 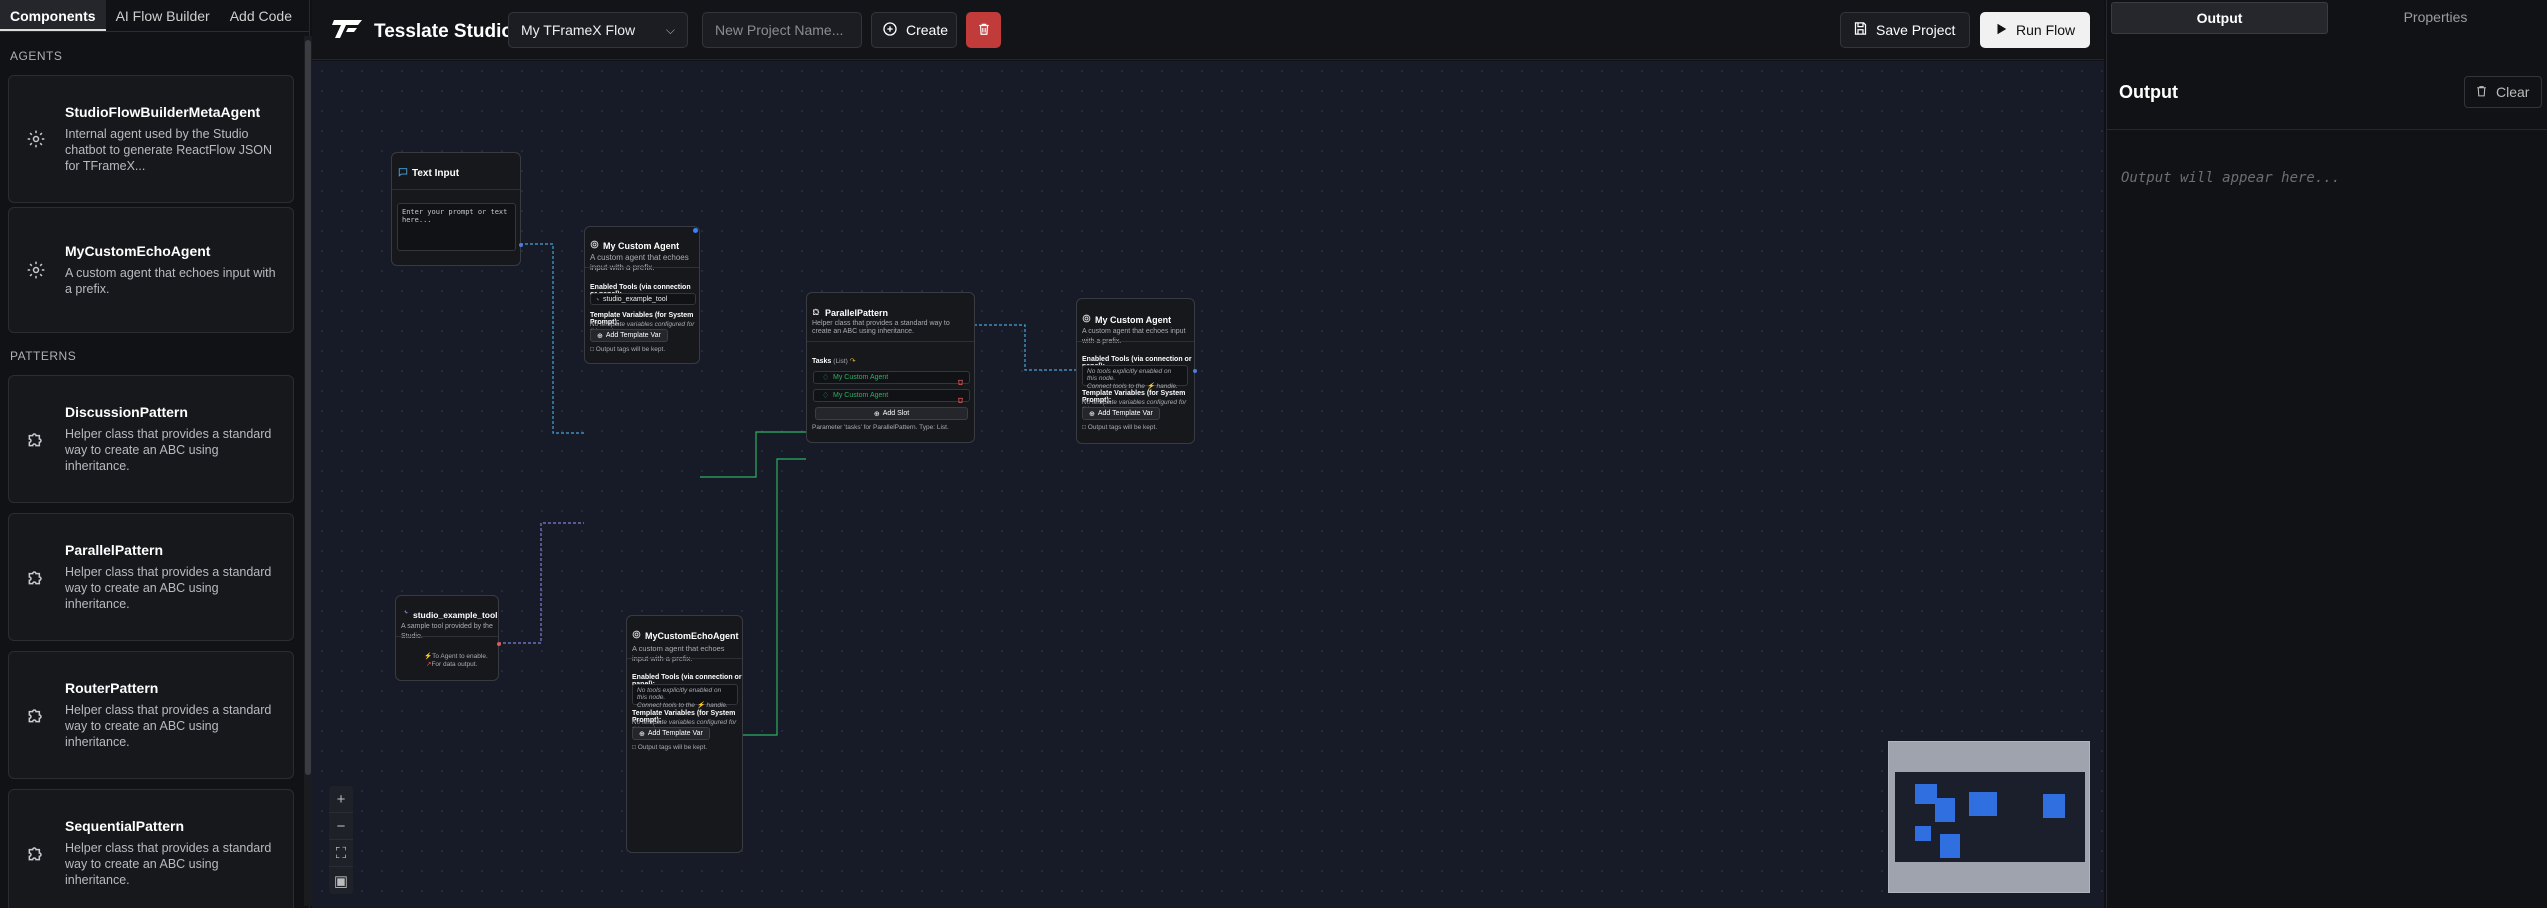 What do you see at coordinates (670, 30) in the screenshot?
I see `chevron-down-icon: ⌵` at bounding box center [670, 30].